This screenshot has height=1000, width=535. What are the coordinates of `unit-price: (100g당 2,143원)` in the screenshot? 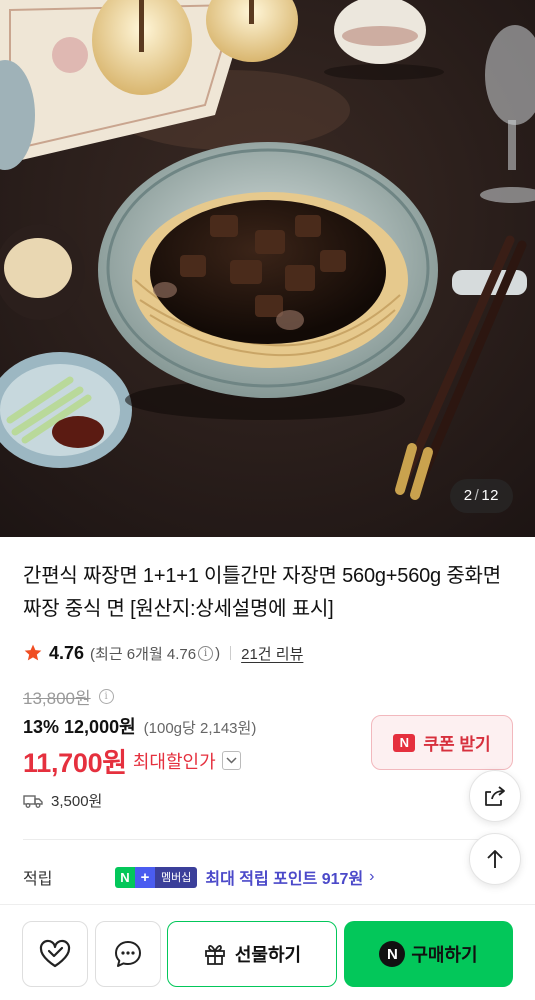 It's located at (200, 728).